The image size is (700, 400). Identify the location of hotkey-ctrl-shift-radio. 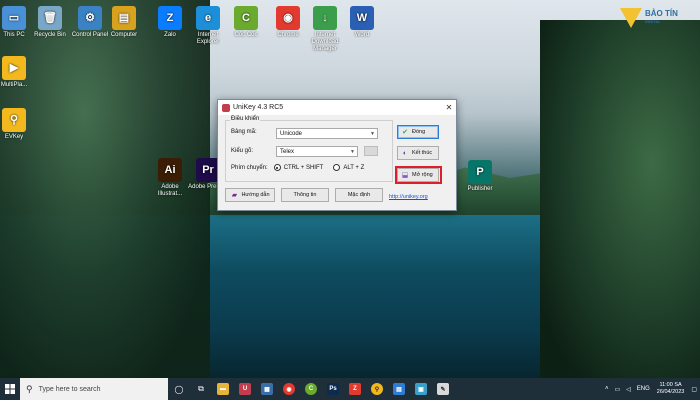
(277, 167).